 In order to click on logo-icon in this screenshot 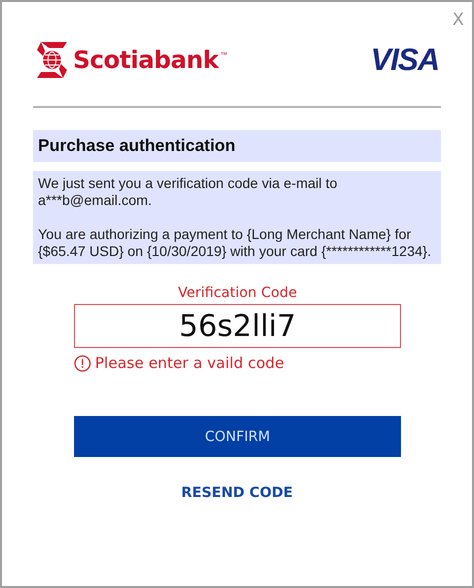, I will do `click(52, 60)`.